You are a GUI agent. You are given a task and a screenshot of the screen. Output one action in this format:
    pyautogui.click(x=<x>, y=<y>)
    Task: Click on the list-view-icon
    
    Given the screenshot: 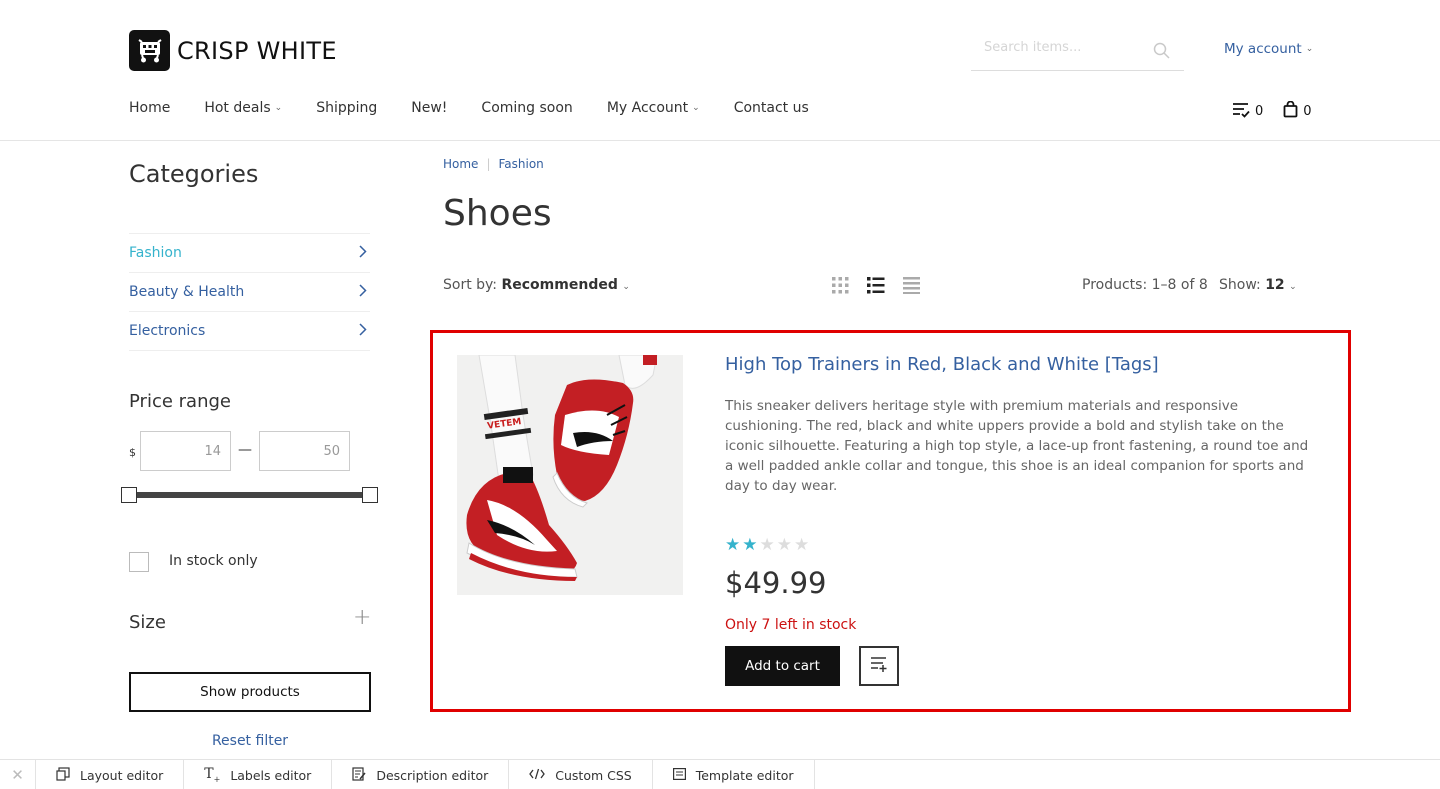 What is the action you would take?
    pyautogui.click(x=876, y=287)
    